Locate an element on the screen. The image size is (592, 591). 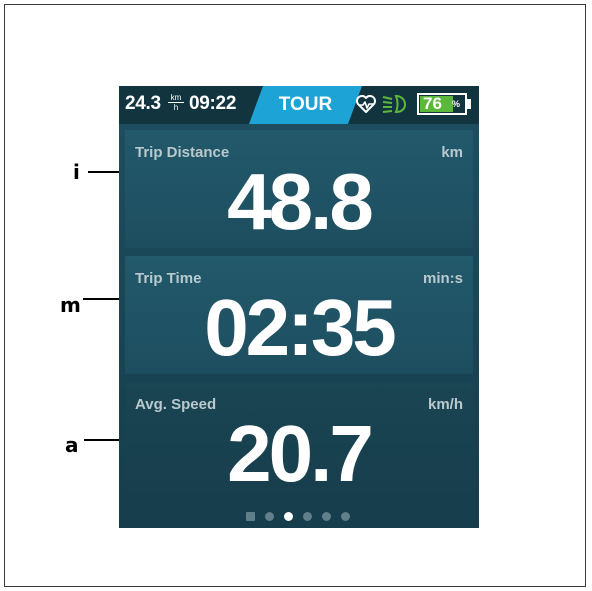
battery-percent: 76 is located at coordinates (432, 103).